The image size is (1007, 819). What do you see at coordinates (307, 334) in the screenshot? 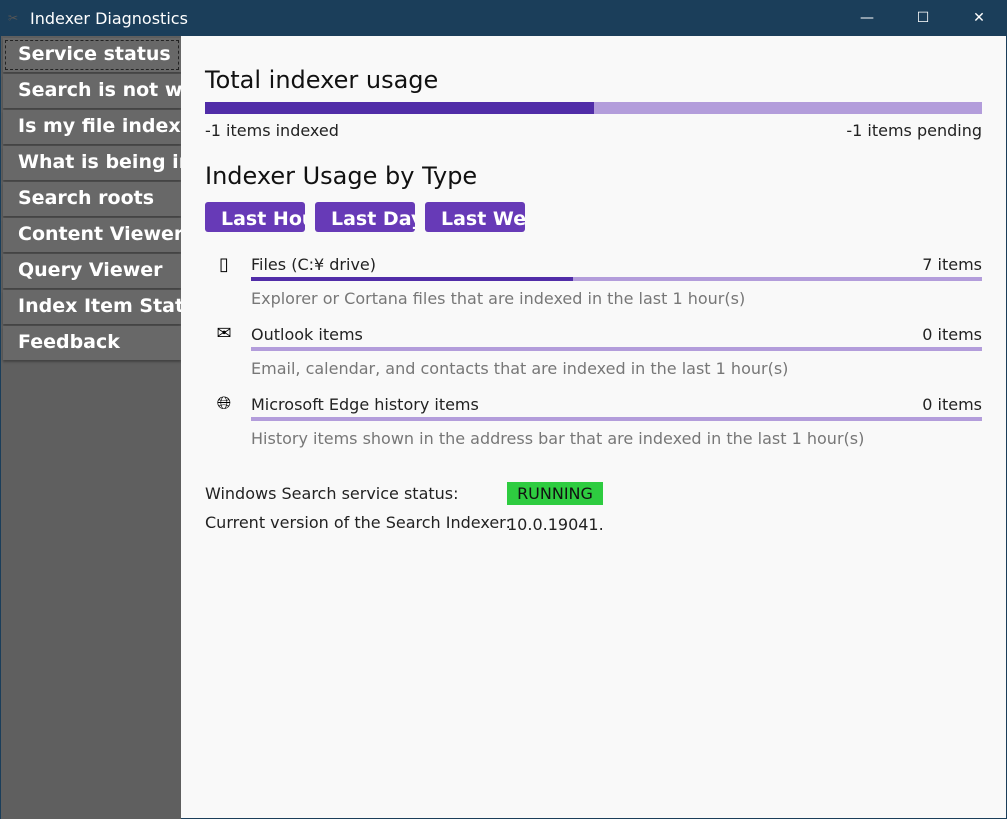
I see `row-name: Outlook items` at bounding box center [307, 334].